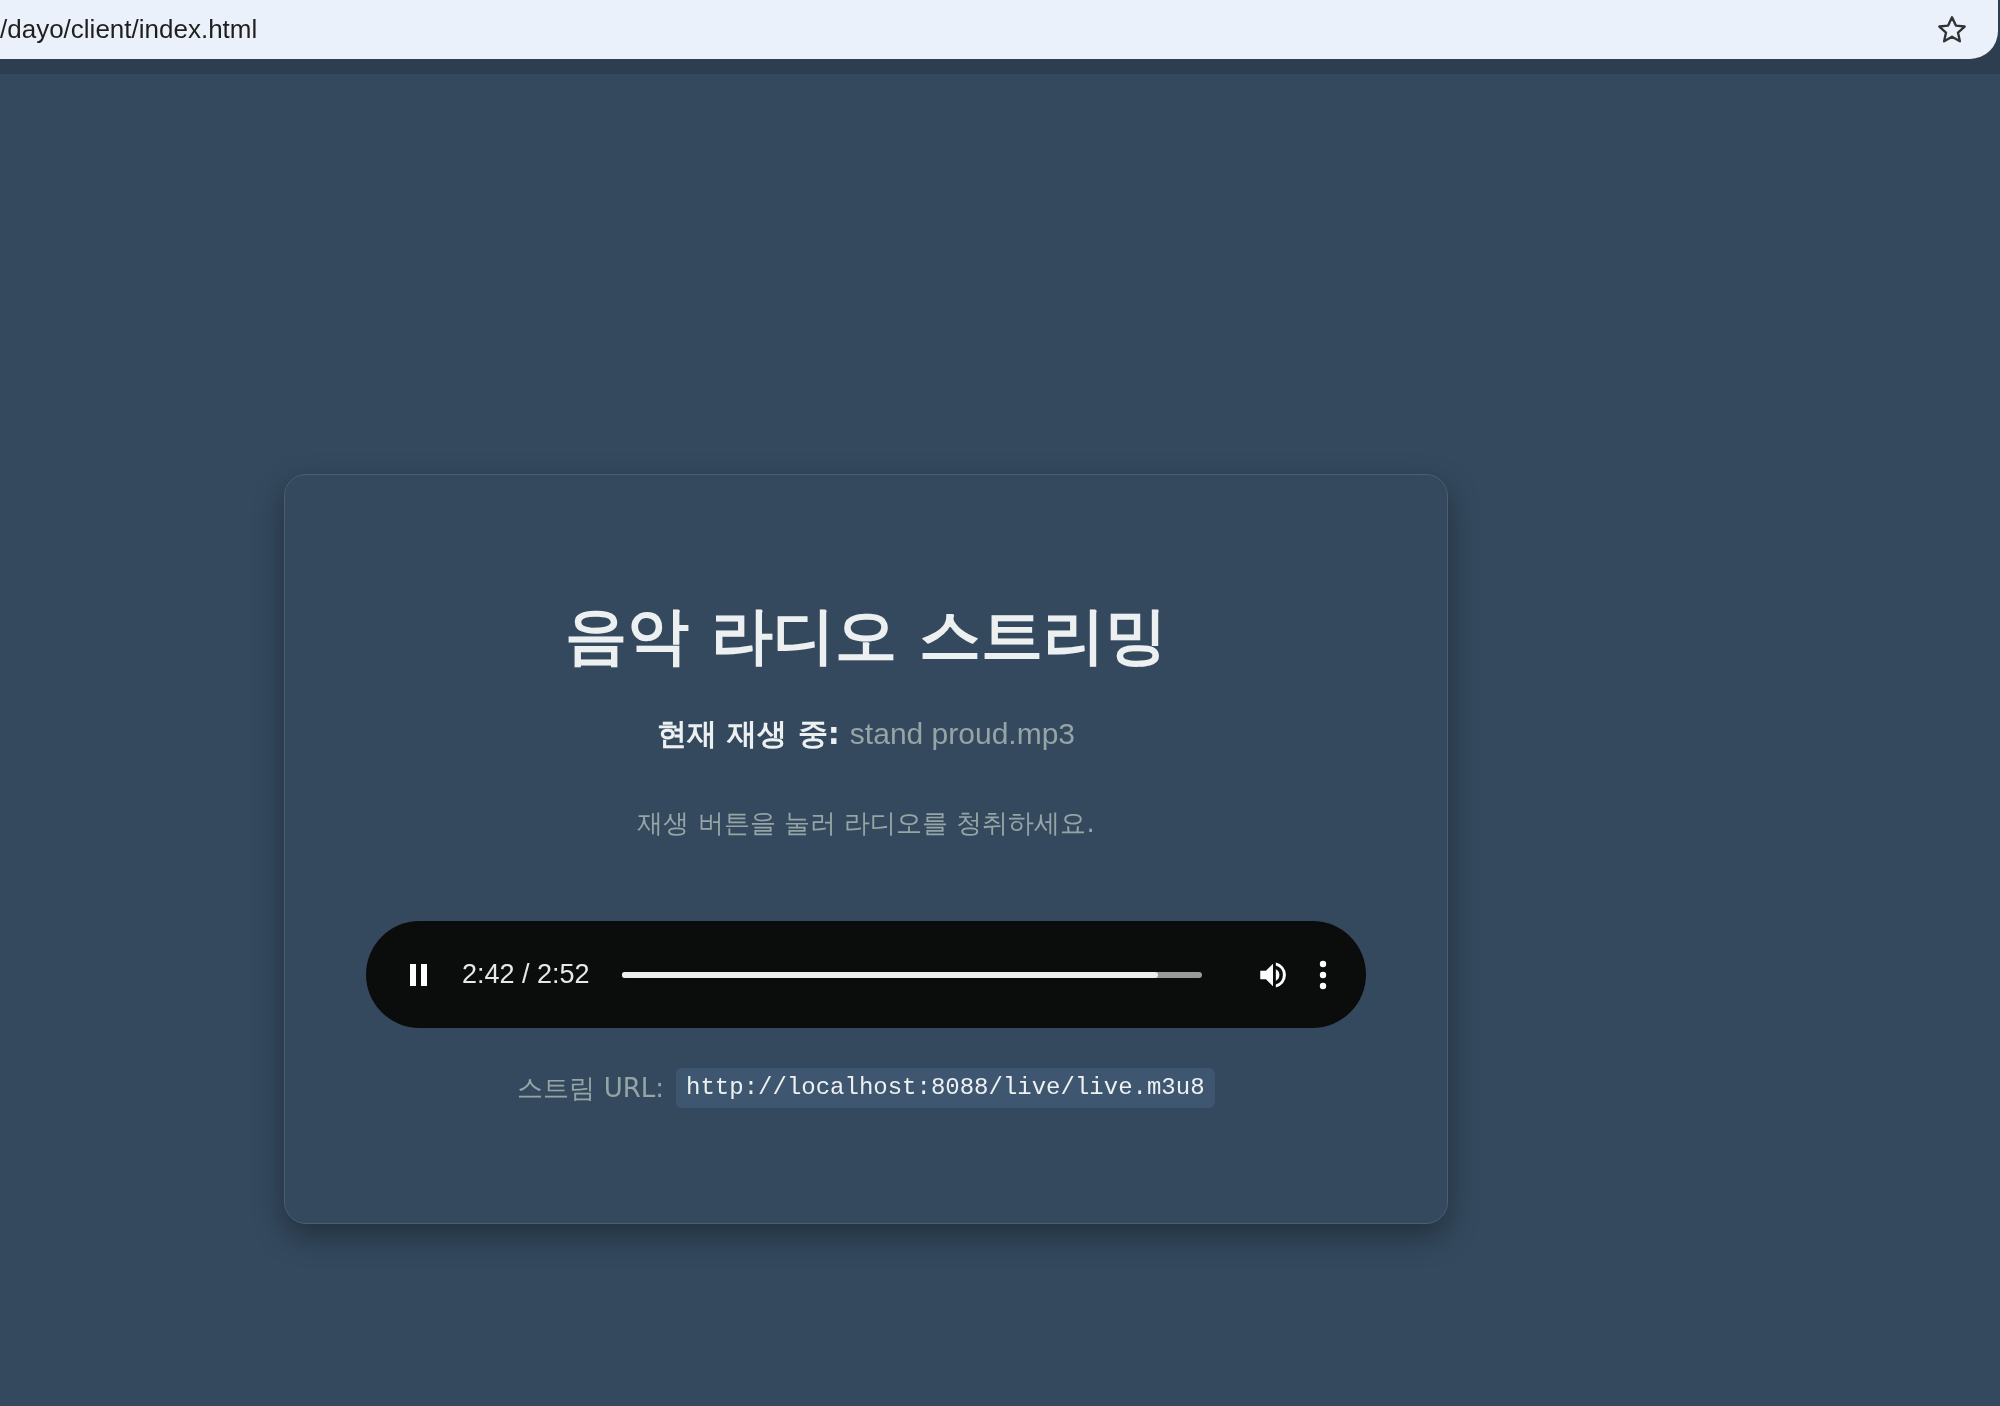 The image size is (2000, 1406). What do you see at coordinates (526, 975) in the screenshot?
I see `playback-time: 2:42 / 2:52` at bounding box center [526, 975].